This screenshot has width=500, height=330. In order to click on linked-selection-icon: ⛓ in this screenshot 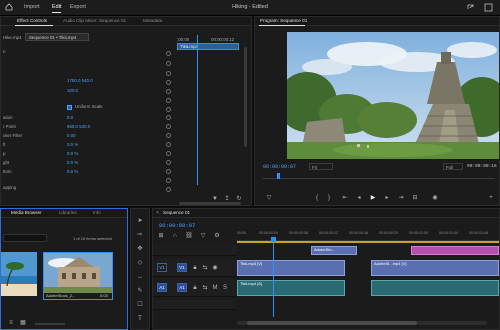, I will do `click(189, 236)`.